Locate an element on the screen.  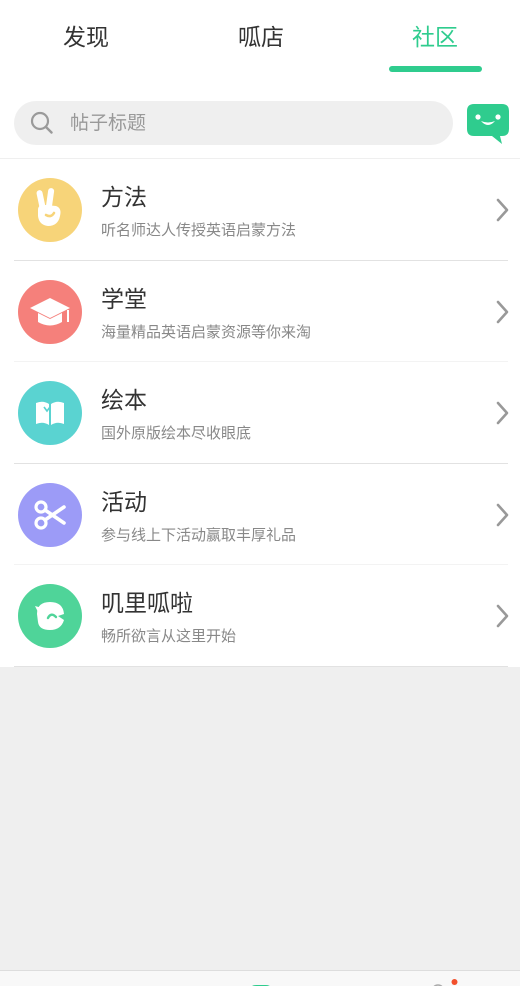
menu-item-picture-books: 绘本 国外原版绘本尽收眼底 is located at coordinates (260, 413).